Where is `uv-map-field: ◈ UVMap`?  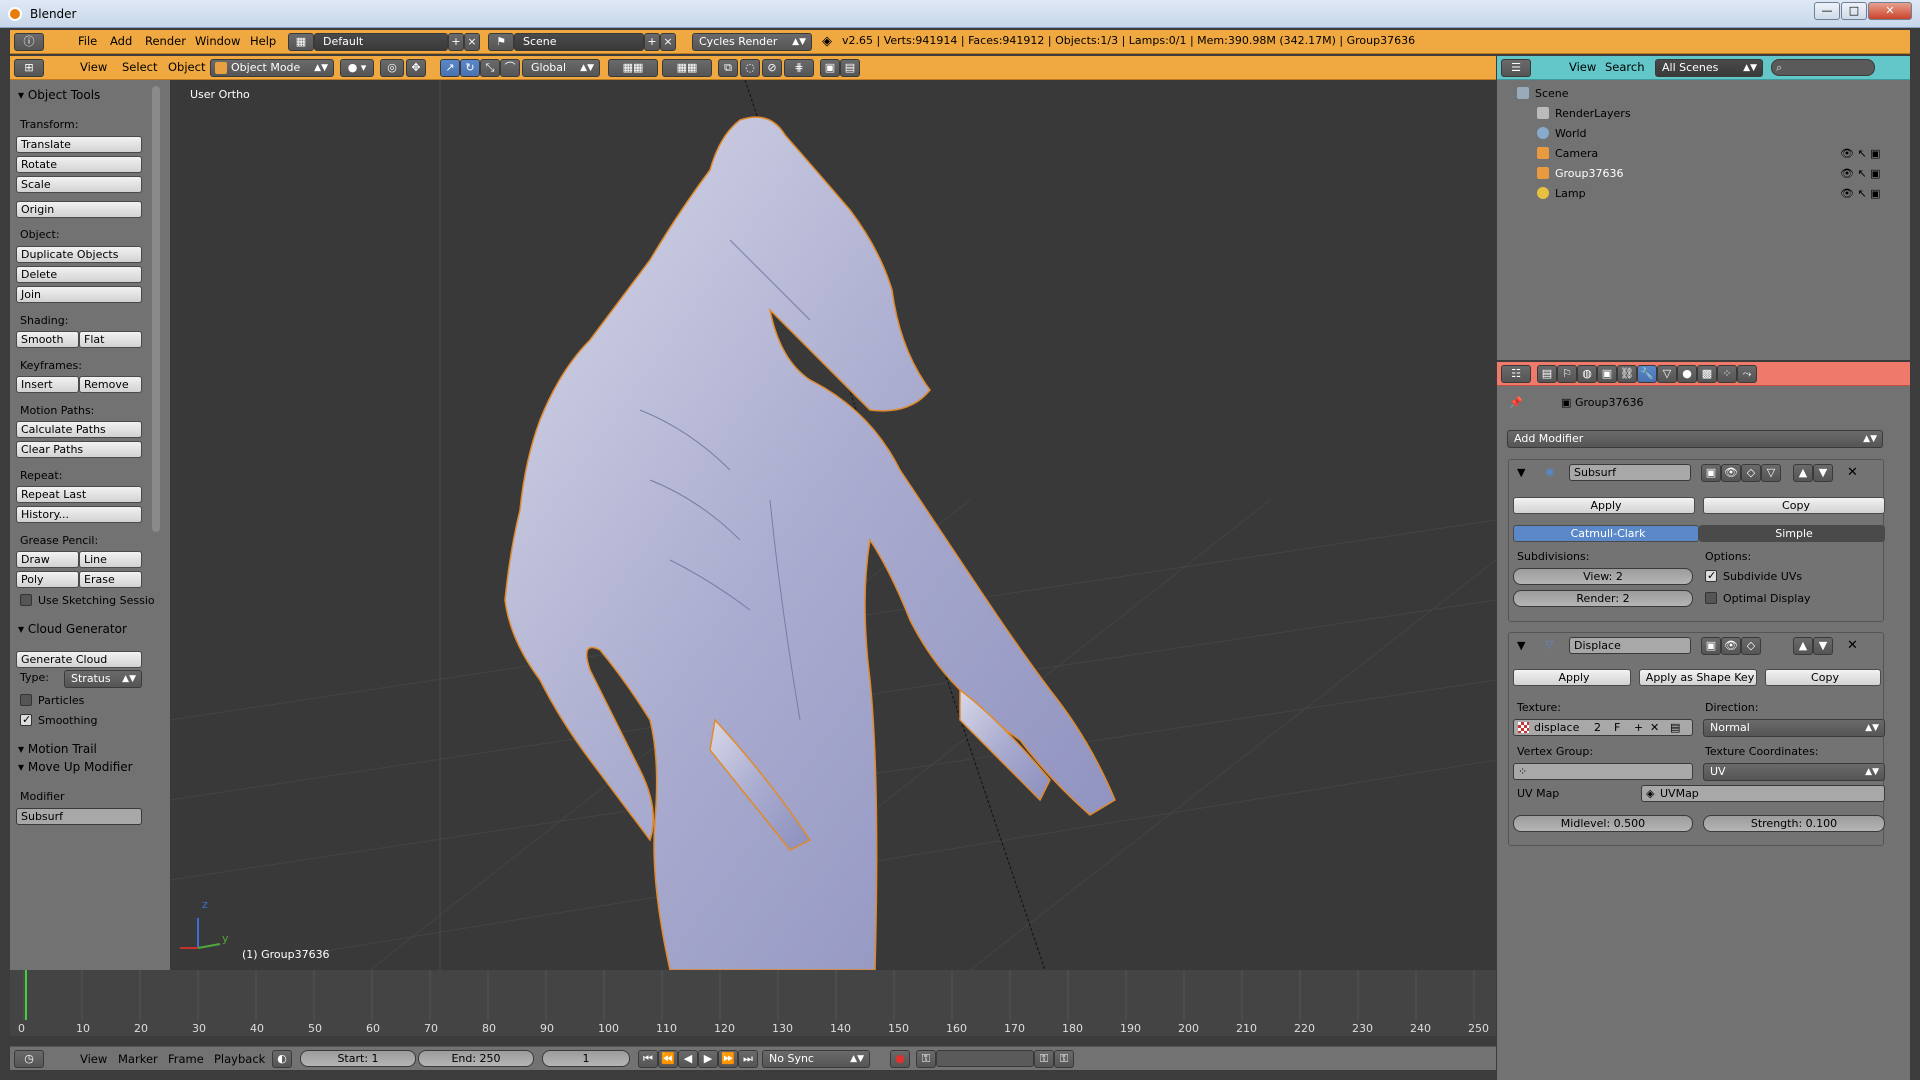
uv-map-field: ◈ UVMap is located at coordinates (1763, 793).